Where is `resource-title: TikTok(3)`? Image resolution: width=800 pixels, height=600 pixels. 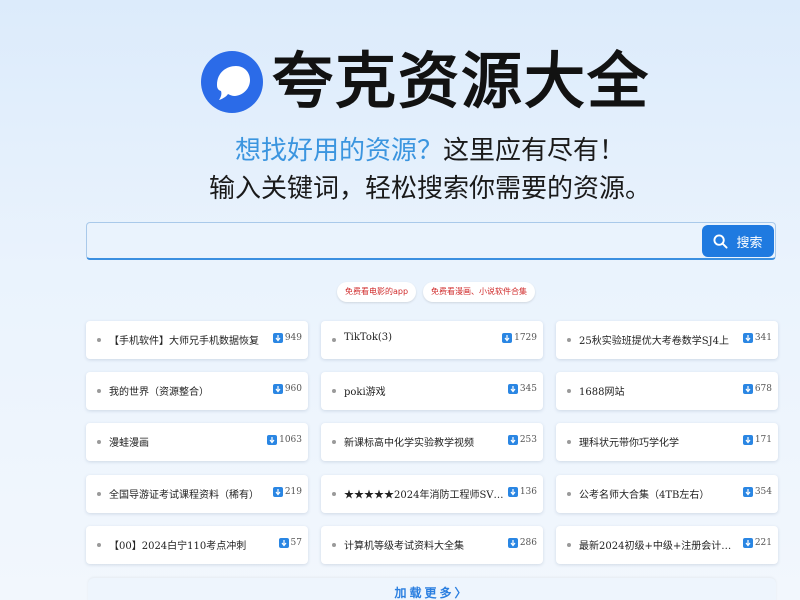 resource-title: TikTok(3) is located at coordinates (424, 337).